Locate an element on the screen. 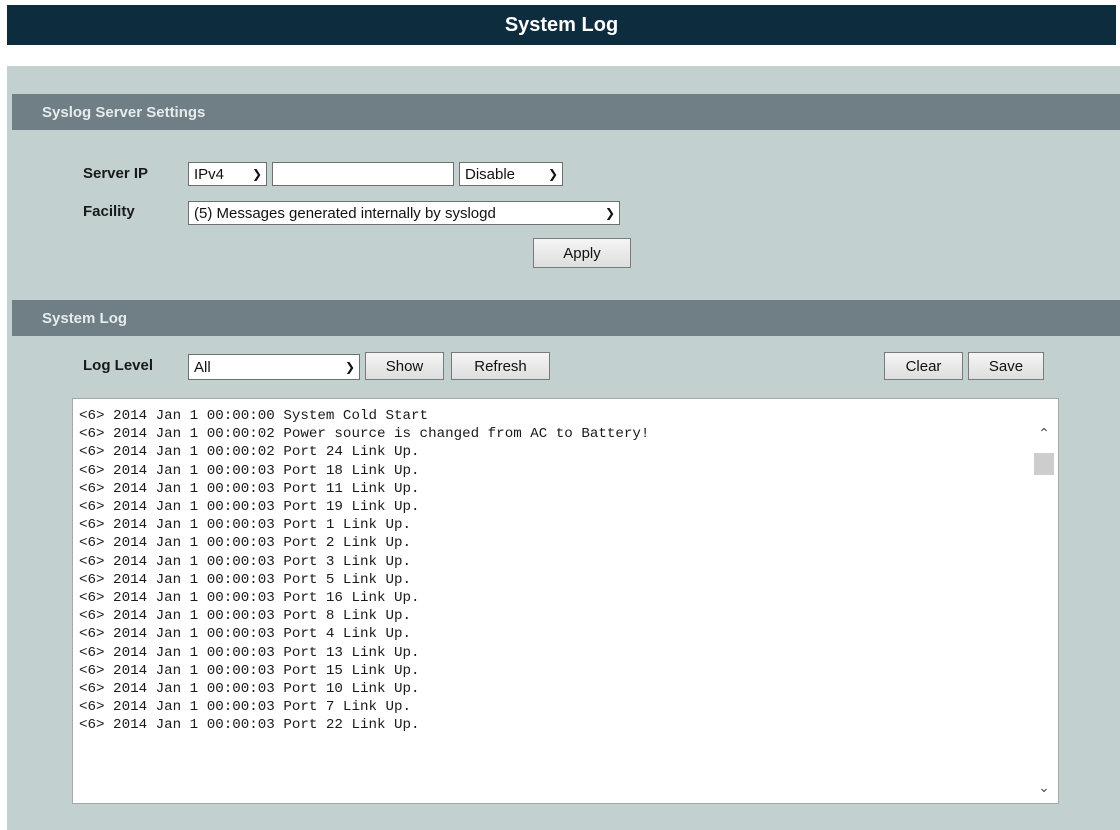  syslog-settings-header: Syslog Server Settings is located at coordinates (566, 112).